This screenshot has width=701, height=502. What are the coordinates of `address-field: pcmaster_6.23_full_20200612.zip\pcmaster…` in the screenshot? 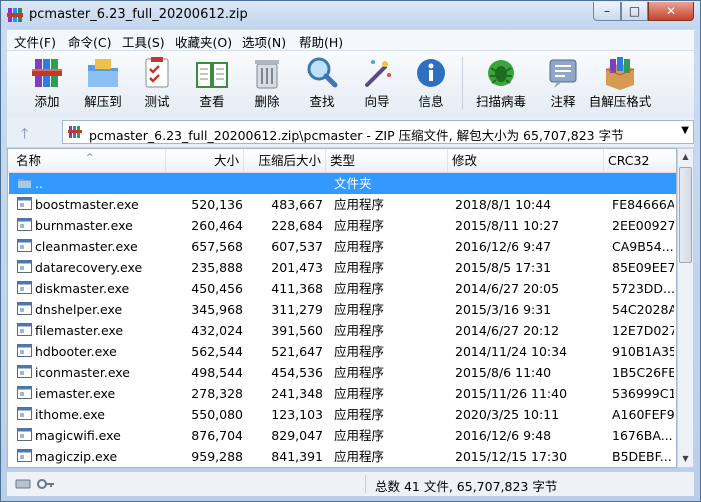 It's located at (378, 132).